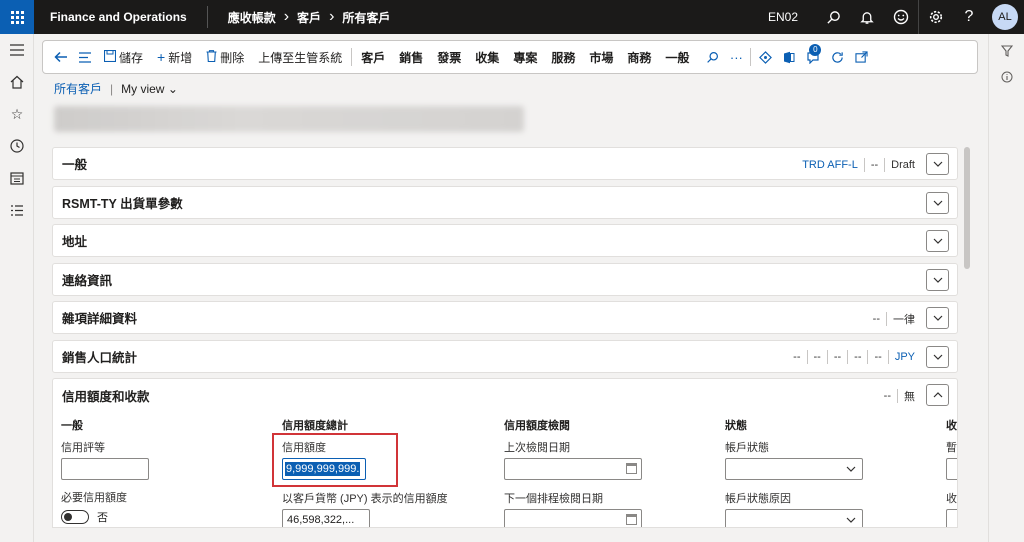 Image resolution: width=1024 pixels, height=542 pixels. What do you see at coordinates (736, 57) in the screenshot?
I see `more-options-icon: ···` at bounding box center [736, 57].